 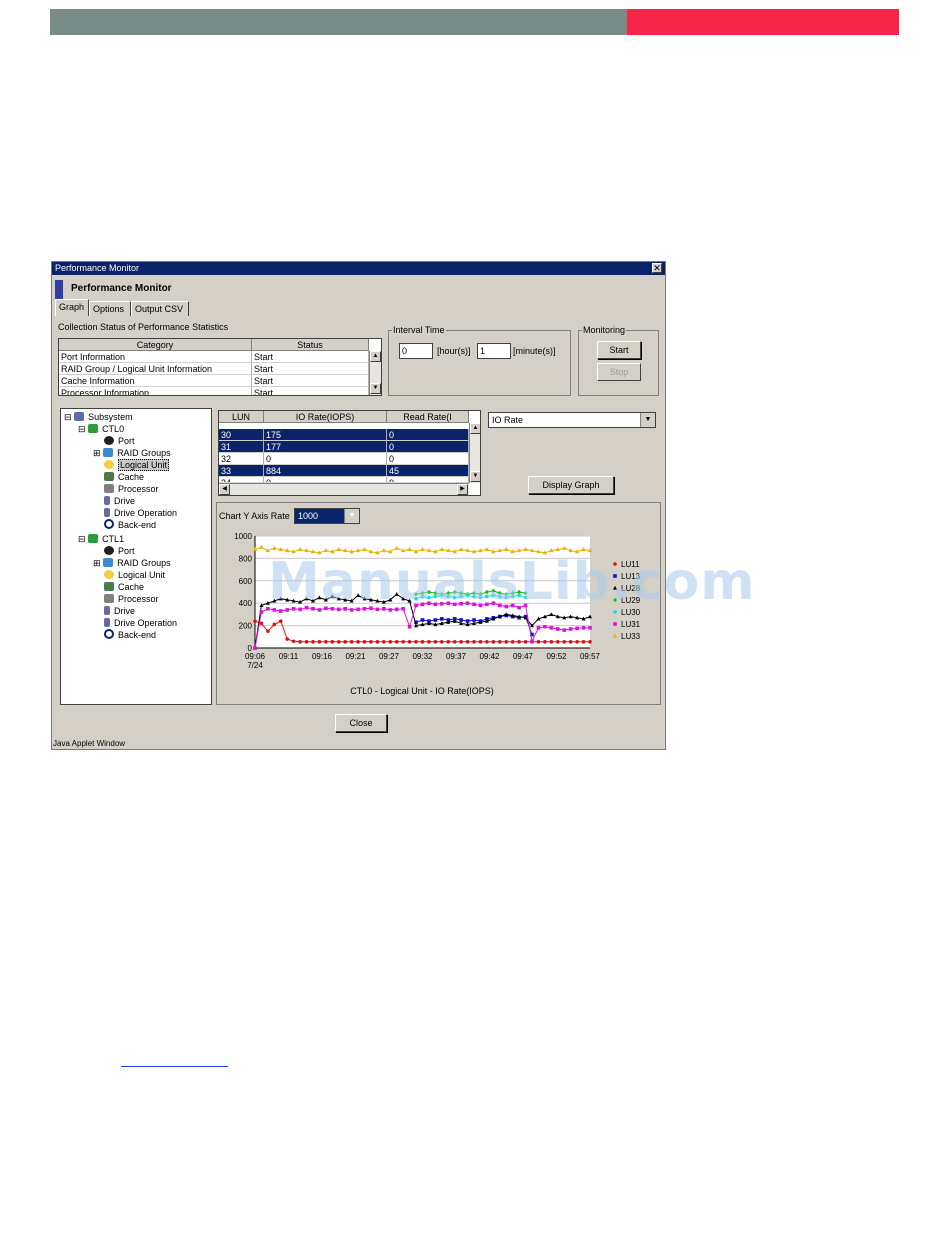 I want to click on hours-input: 0, so click(x=416, y=351).